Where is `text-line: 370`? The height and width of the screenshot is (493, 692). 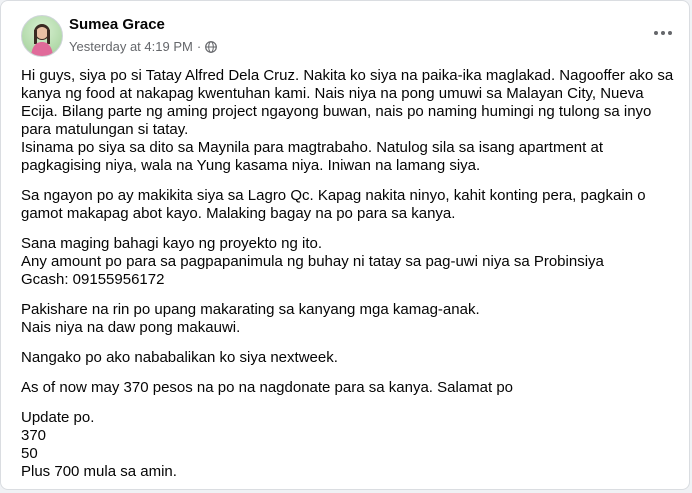
text-line: 370 is located at coordinates (34, 435).